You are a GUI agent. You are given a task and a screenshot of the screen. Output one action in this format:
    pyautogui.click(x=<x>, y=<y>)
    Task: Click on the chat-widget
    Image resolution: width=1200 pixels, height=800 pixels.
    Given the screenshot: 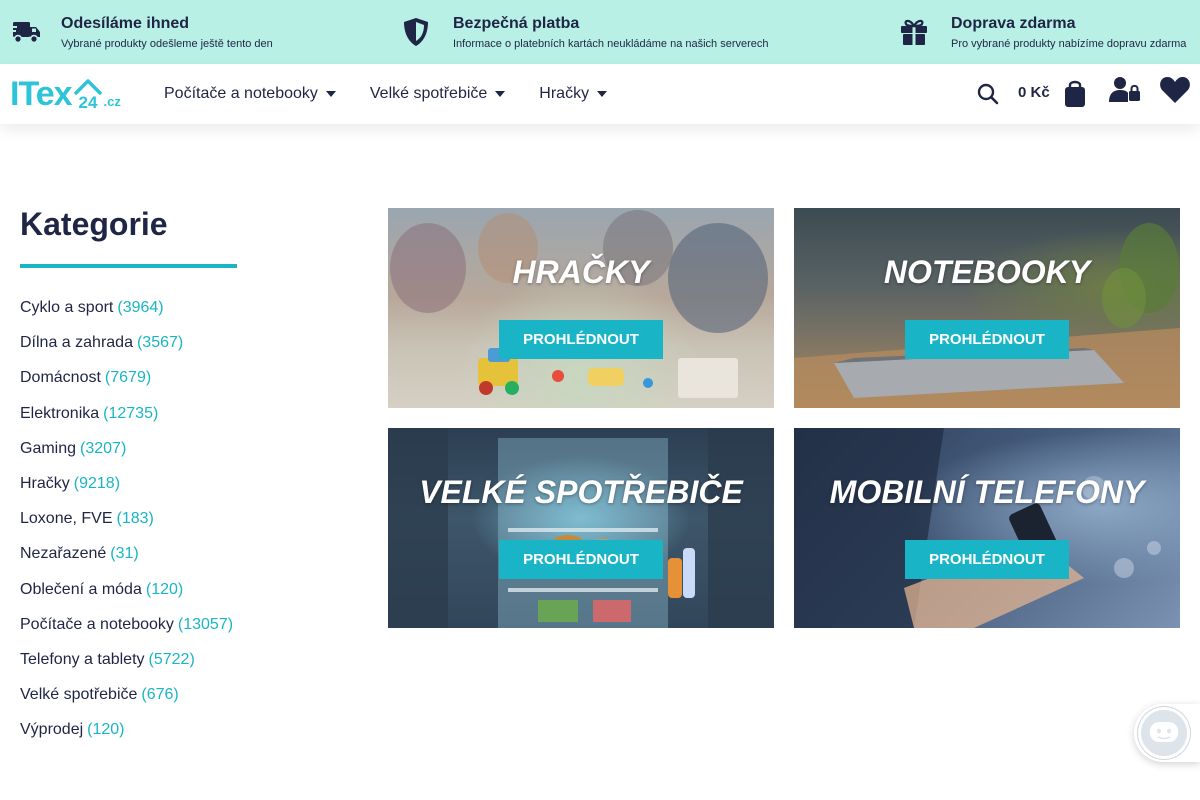 What is the action you would take?
    pyautogui.click(x=1167, y=733)
    